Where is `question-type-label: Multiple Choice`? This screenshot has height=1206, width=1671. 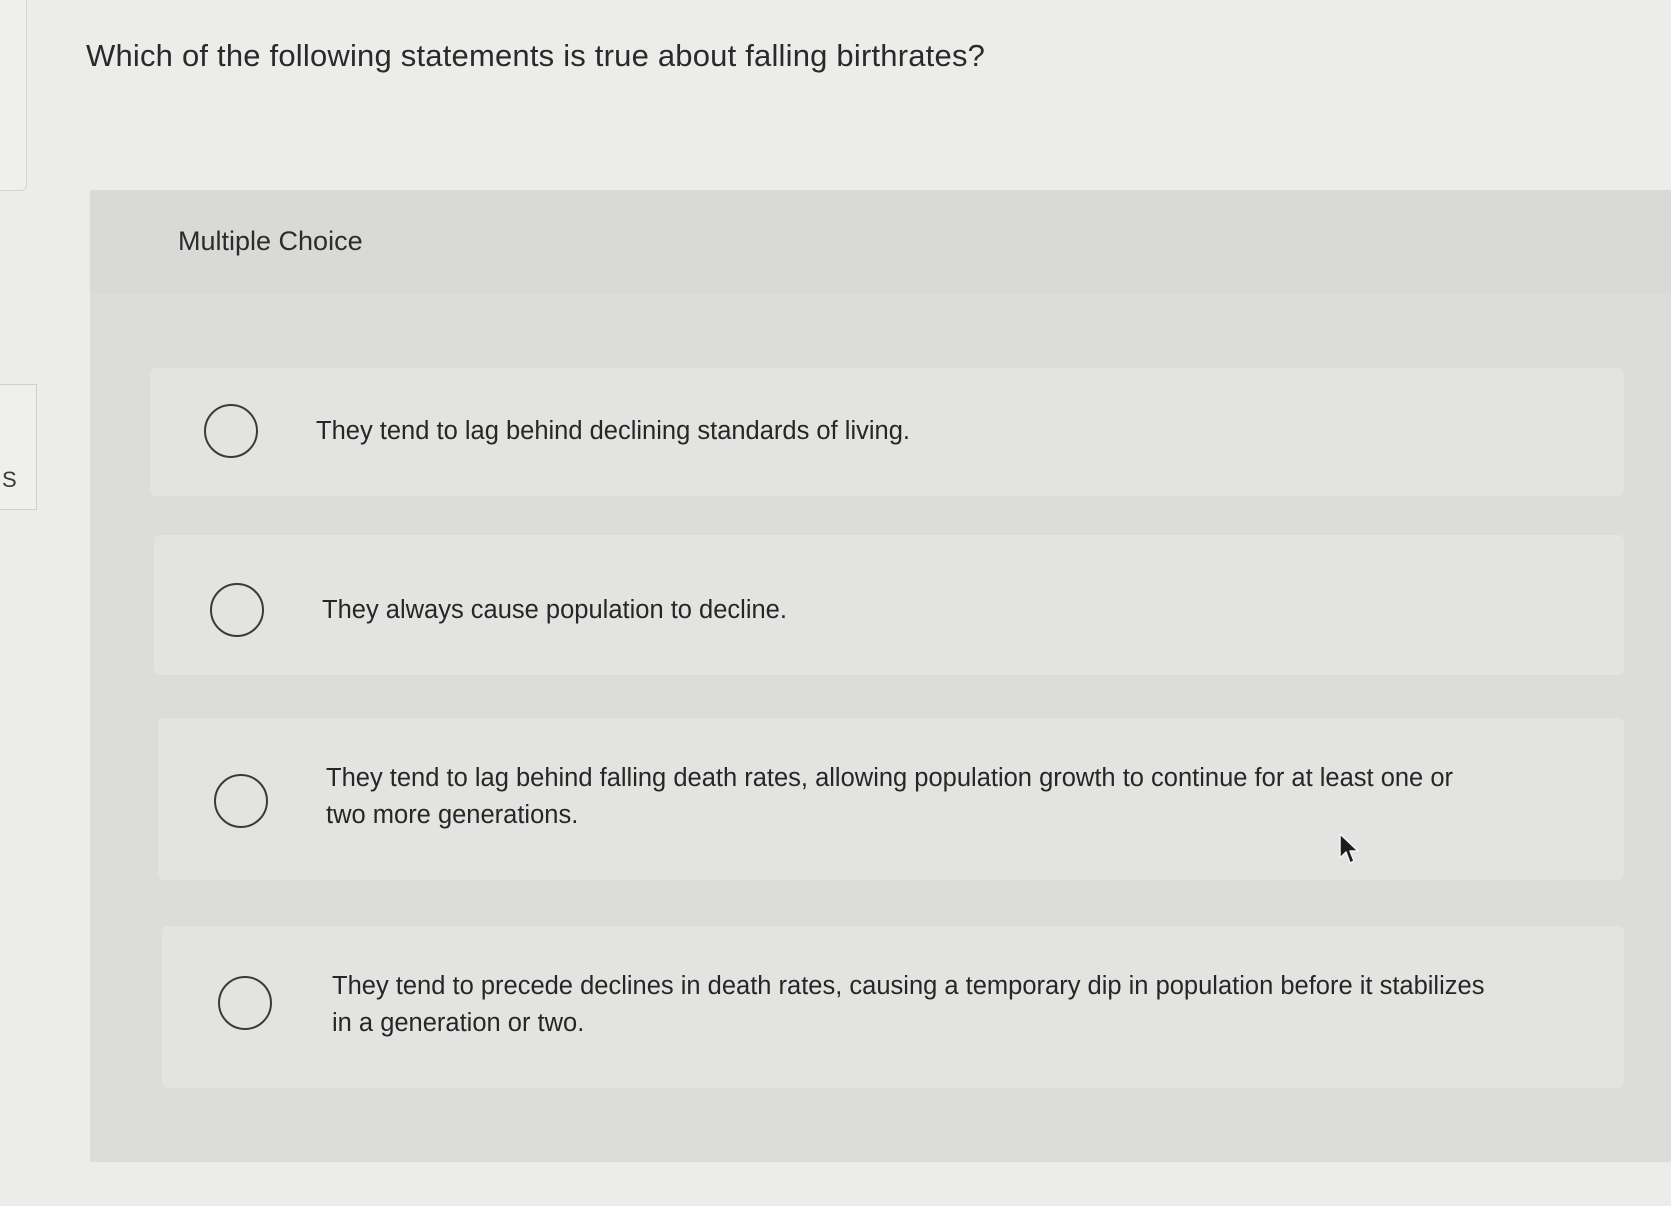 question-type-label: Multiple Choice is located at coordinates (270, 241).